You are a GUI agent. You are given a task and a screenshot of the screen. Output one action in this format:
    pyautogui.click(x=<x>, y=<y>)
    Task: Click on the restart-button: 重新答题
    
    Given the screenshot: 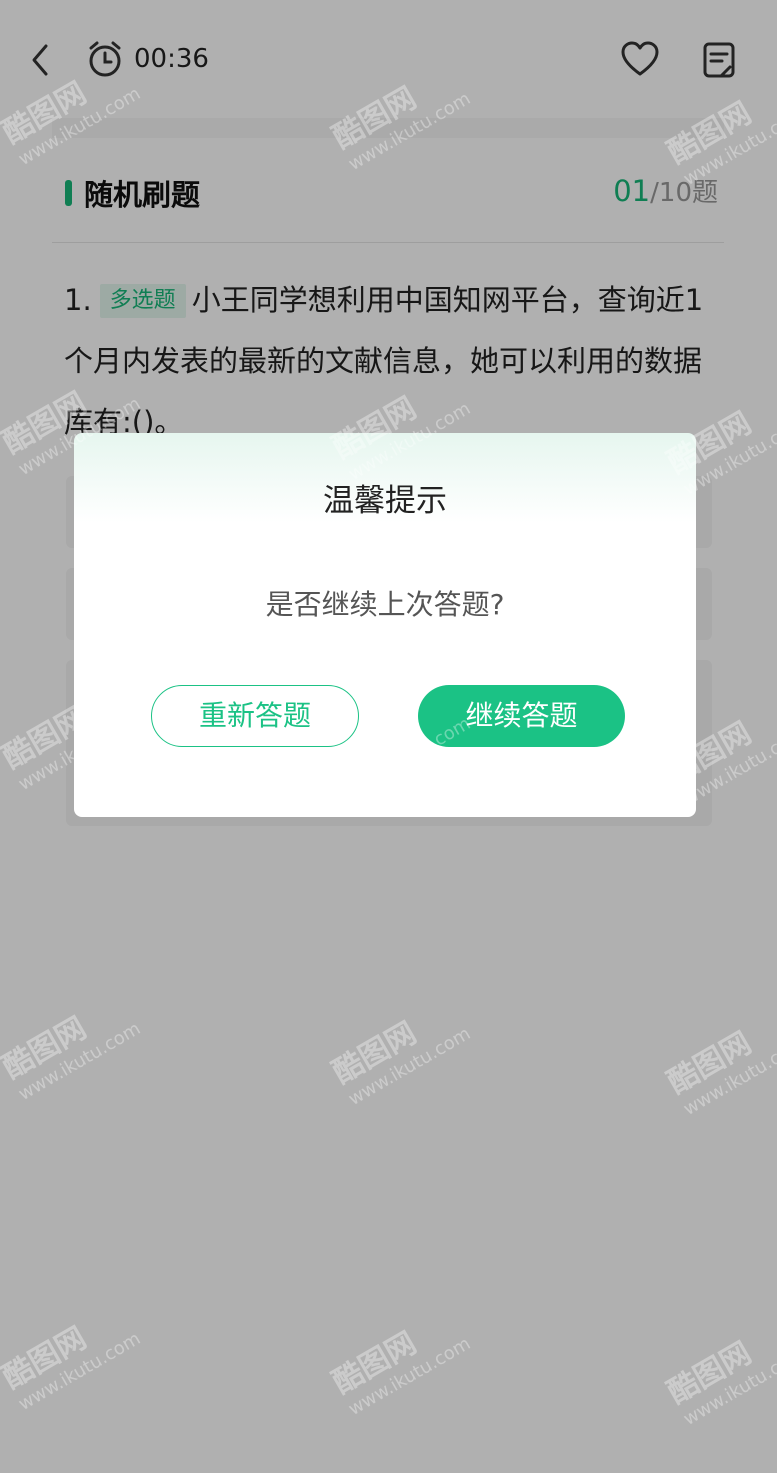 What is the action you would take?
    pyautogui.click(x=255, y=716)
    